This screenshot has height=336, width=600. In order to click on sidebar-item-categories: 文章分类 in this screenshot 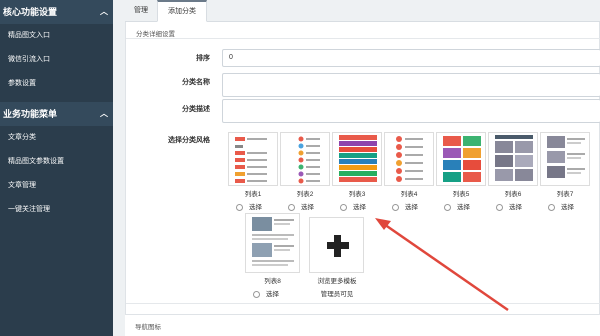, I will do `click(56, 138)`.